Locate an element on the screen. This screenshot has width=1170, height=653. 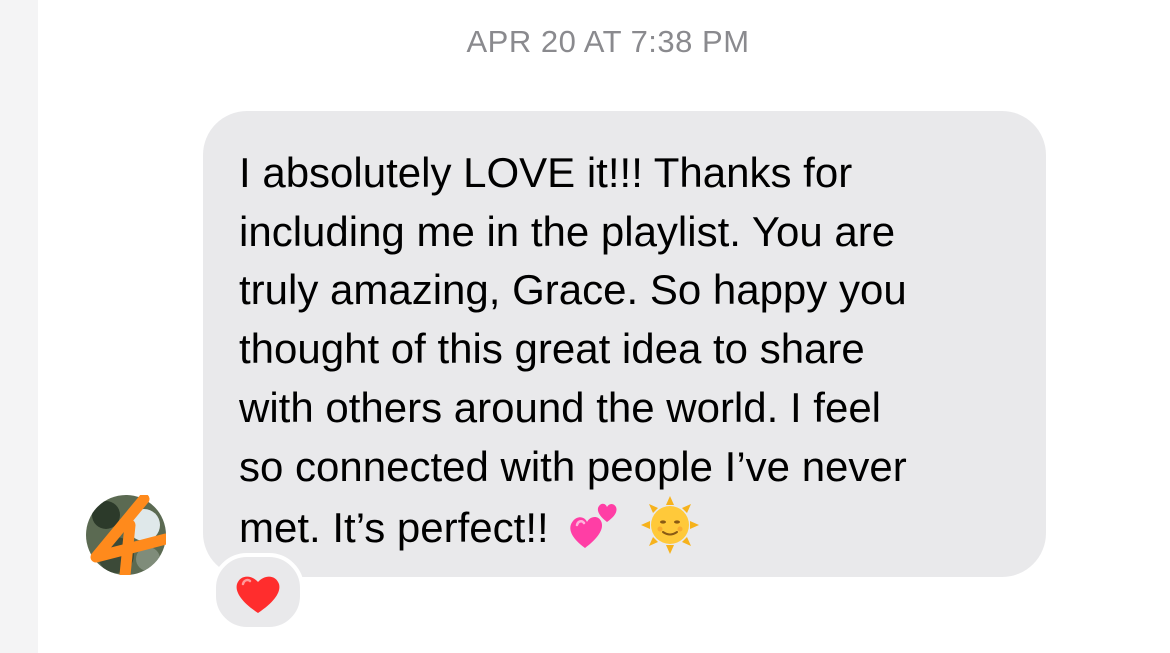
heart-reaction-badge is located at coordinates (258, 592).